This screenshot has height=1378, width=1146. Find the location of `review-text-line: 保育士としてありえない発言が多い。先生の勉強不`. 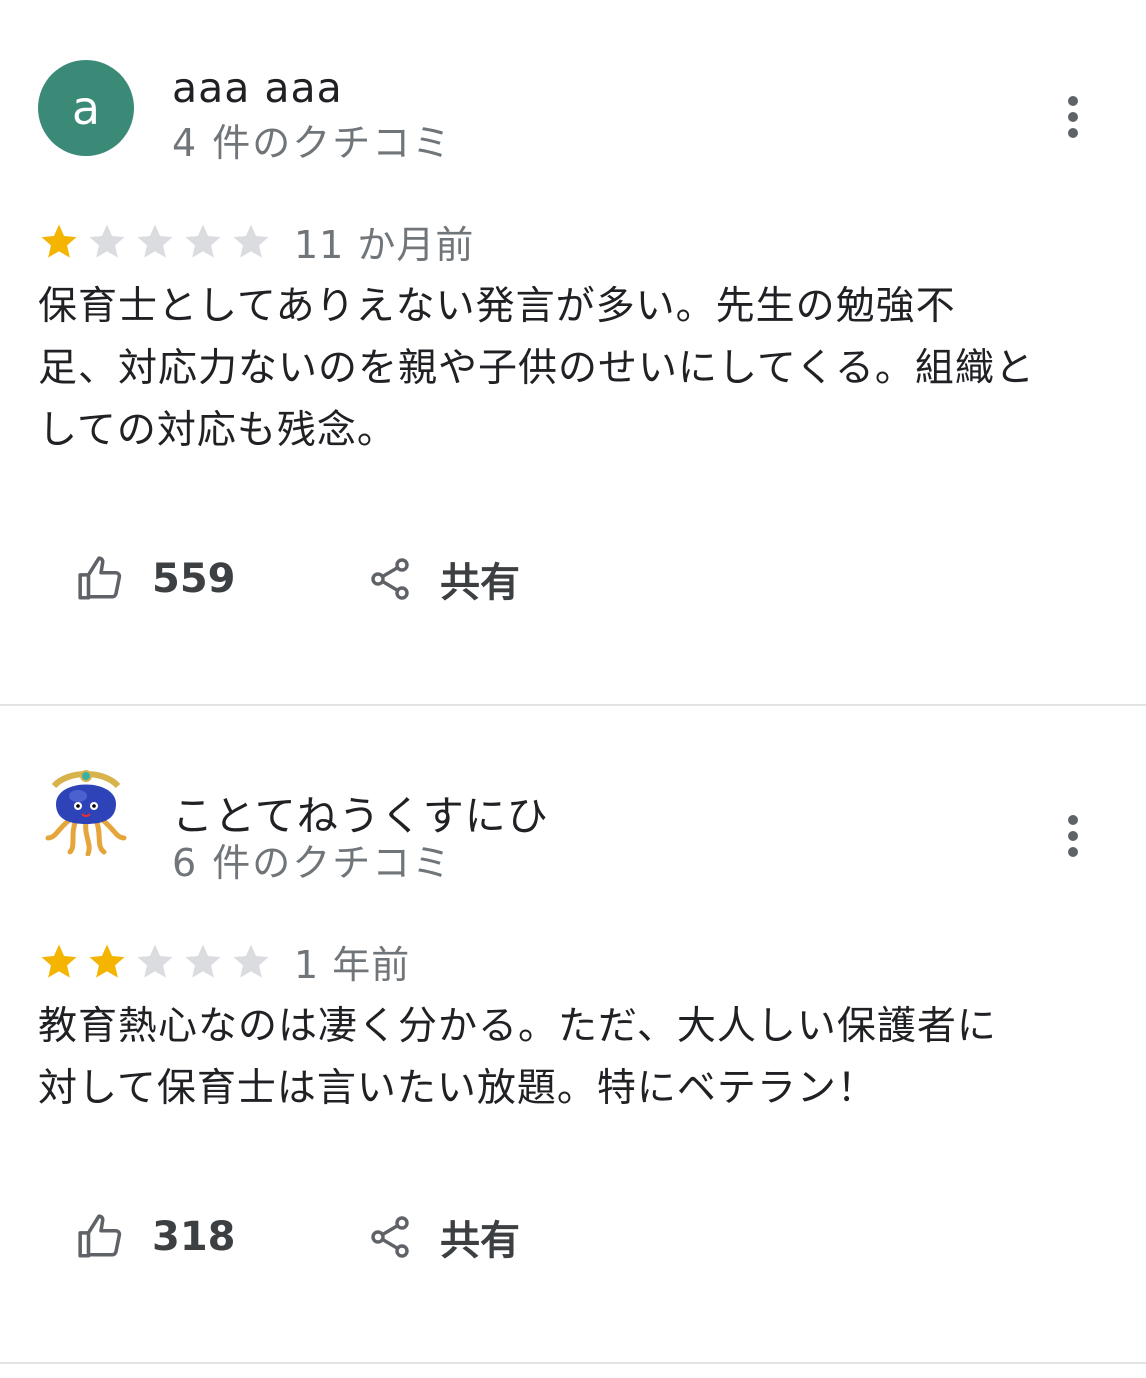

review-text-line: 保育士としてありえない発言が多い。先生の勉強不 is located at coordinates (497, 306).